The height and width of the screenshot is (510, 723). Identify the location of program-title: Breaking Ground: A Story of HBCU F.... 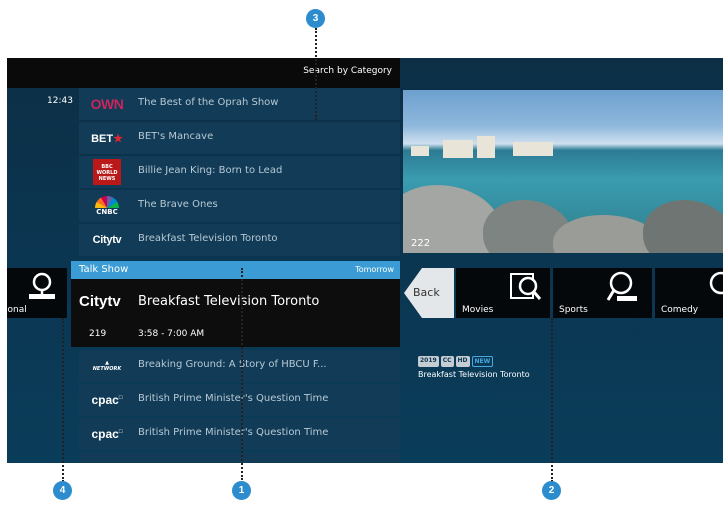
(232, 364).